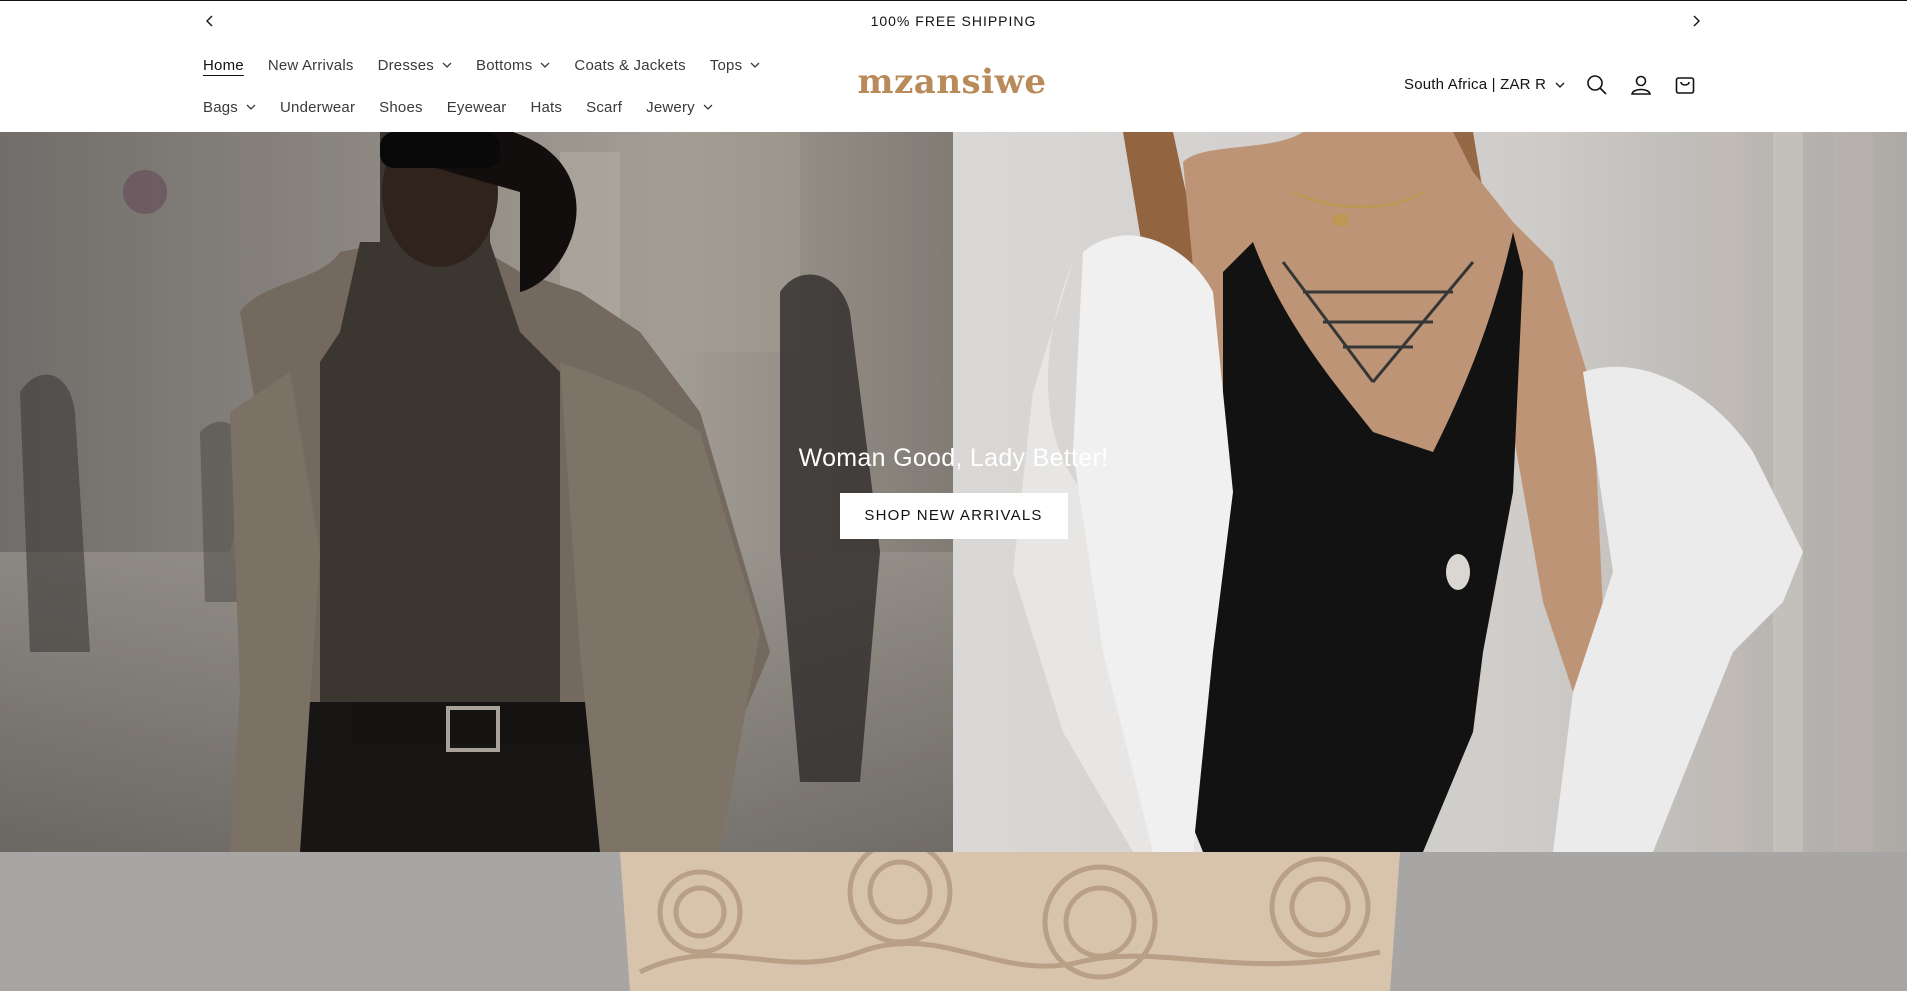 The width and height of the screenshot is (1907, 991). Describe the element at coordinates (1475, 84) in the screenshot. I see `country-selector-label: South Africa | ZAR R` at that location.